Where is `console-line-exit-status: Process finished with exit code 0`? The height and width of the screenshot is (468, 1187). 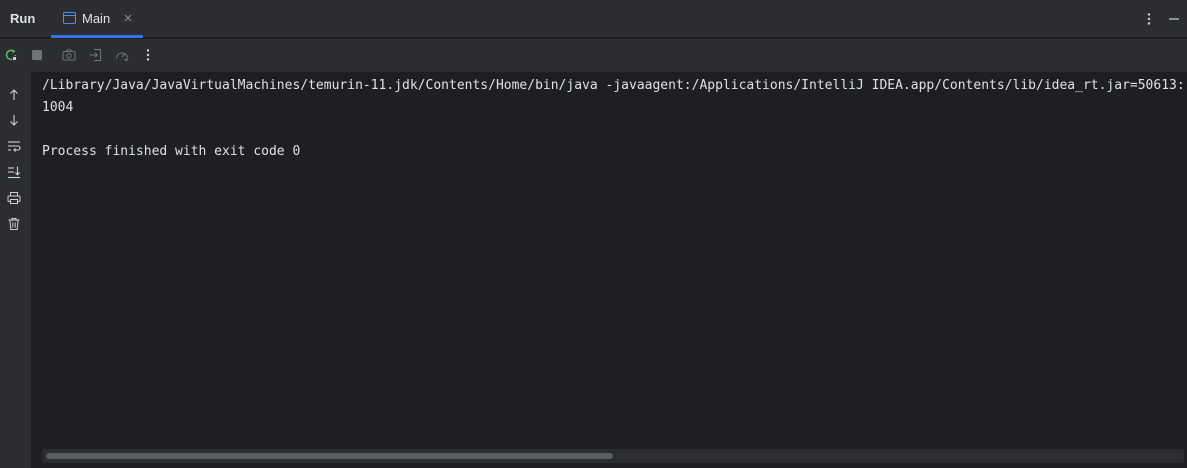 console-line-exit-status: Process finished with exit code 0 is located at coordinates (171, 151).